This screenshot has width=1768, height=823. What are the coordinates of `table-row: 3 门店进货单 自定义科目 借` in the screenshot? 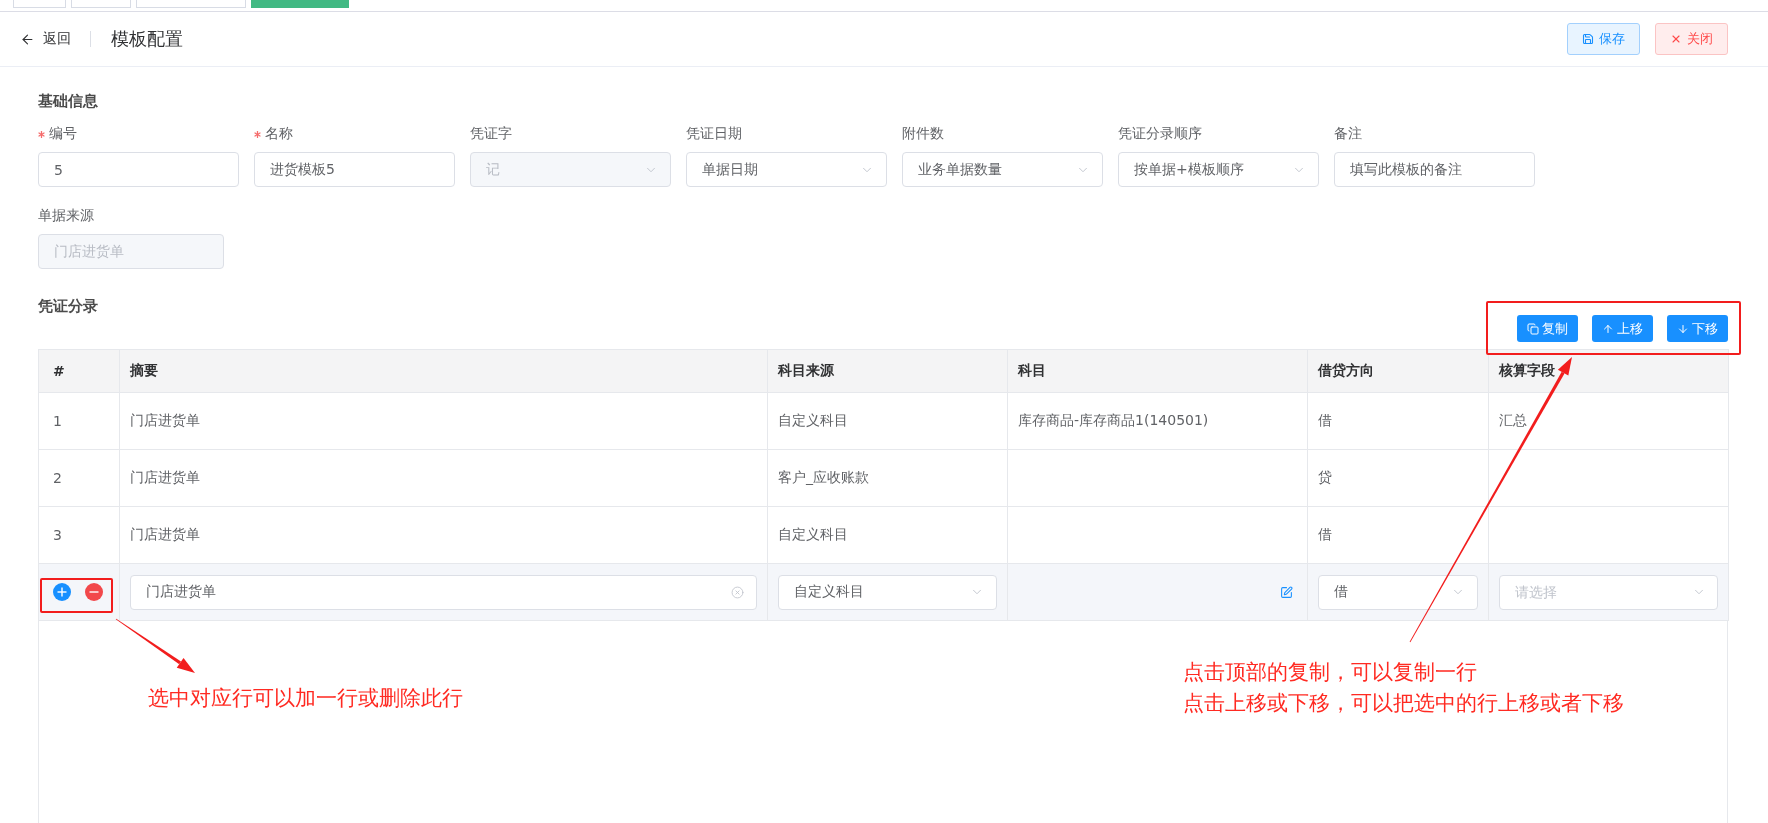 It's located at (883, 535).